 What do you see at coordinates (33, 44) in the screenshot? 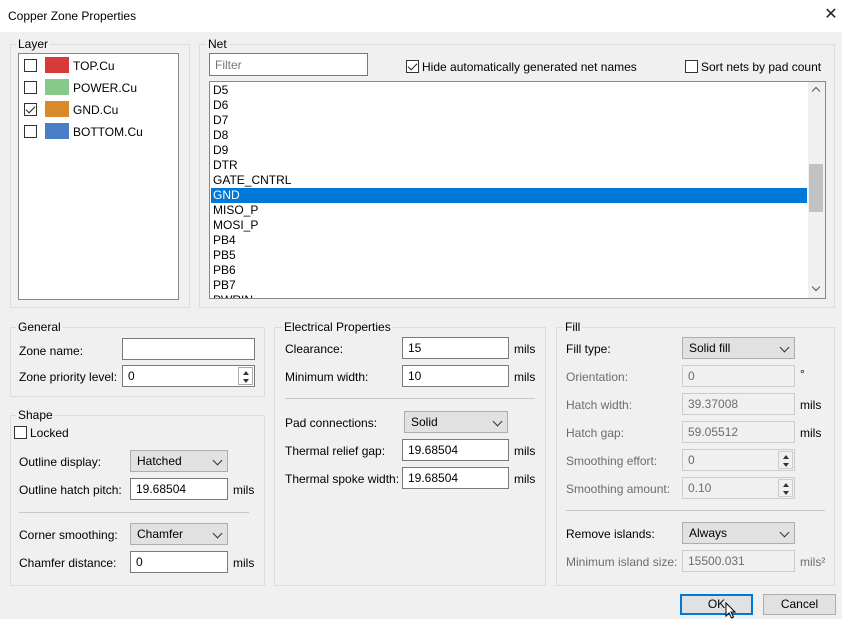
I see `layer-group-label: Layer` at bounding box center [33, 44].